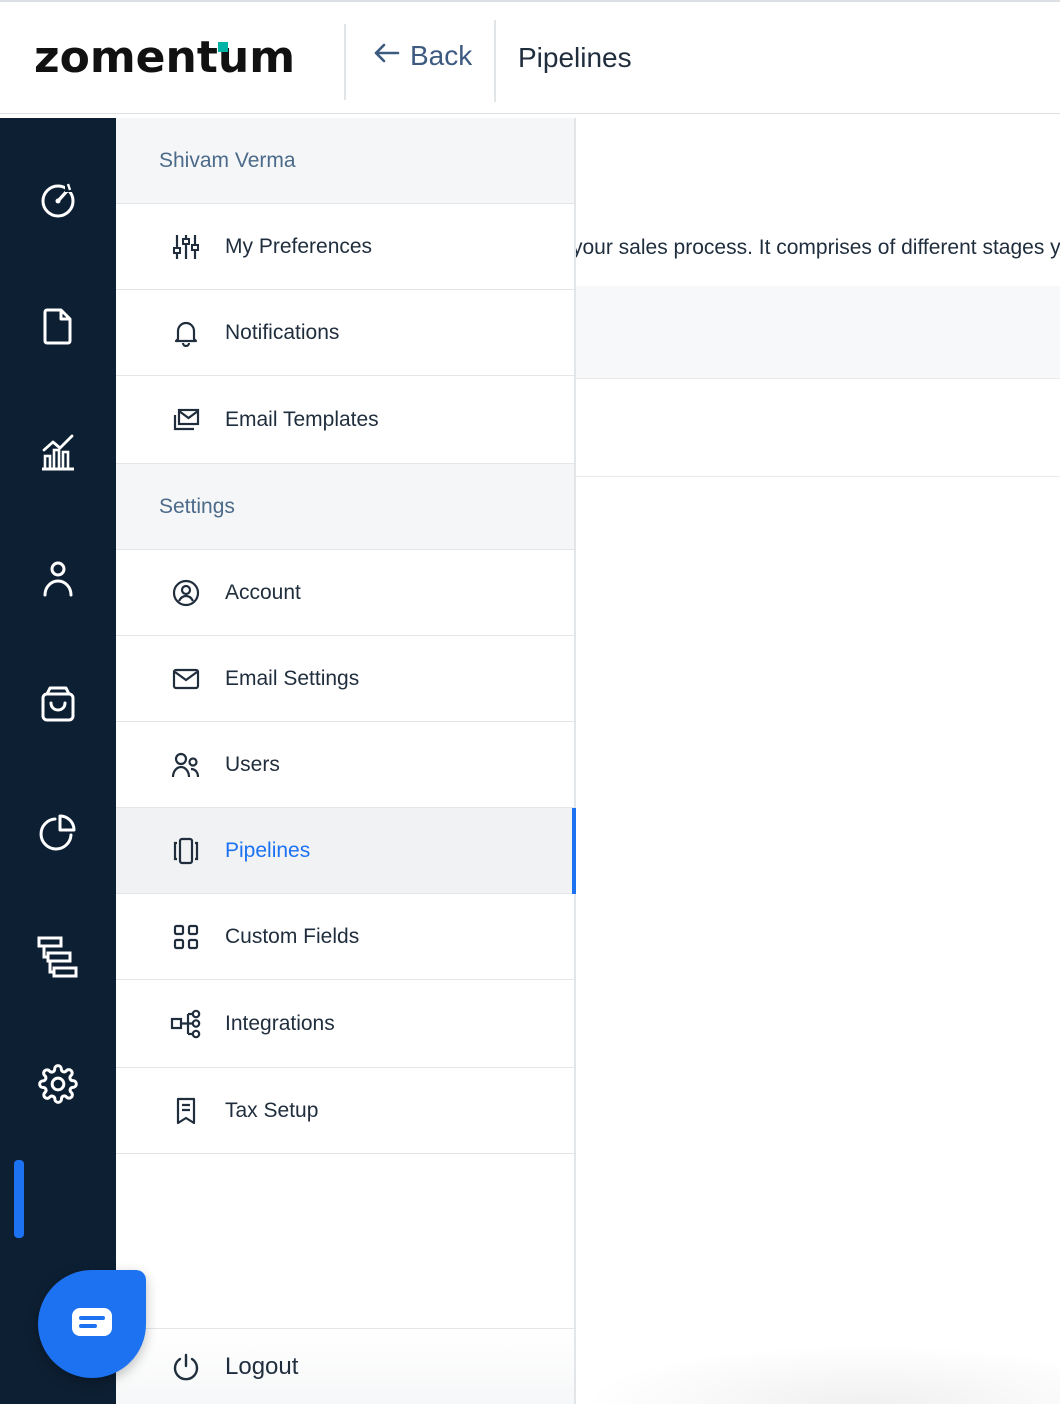 This screenshot has width=1060, height=1404. I want to click on receipt-icon, so click(186, 1111).